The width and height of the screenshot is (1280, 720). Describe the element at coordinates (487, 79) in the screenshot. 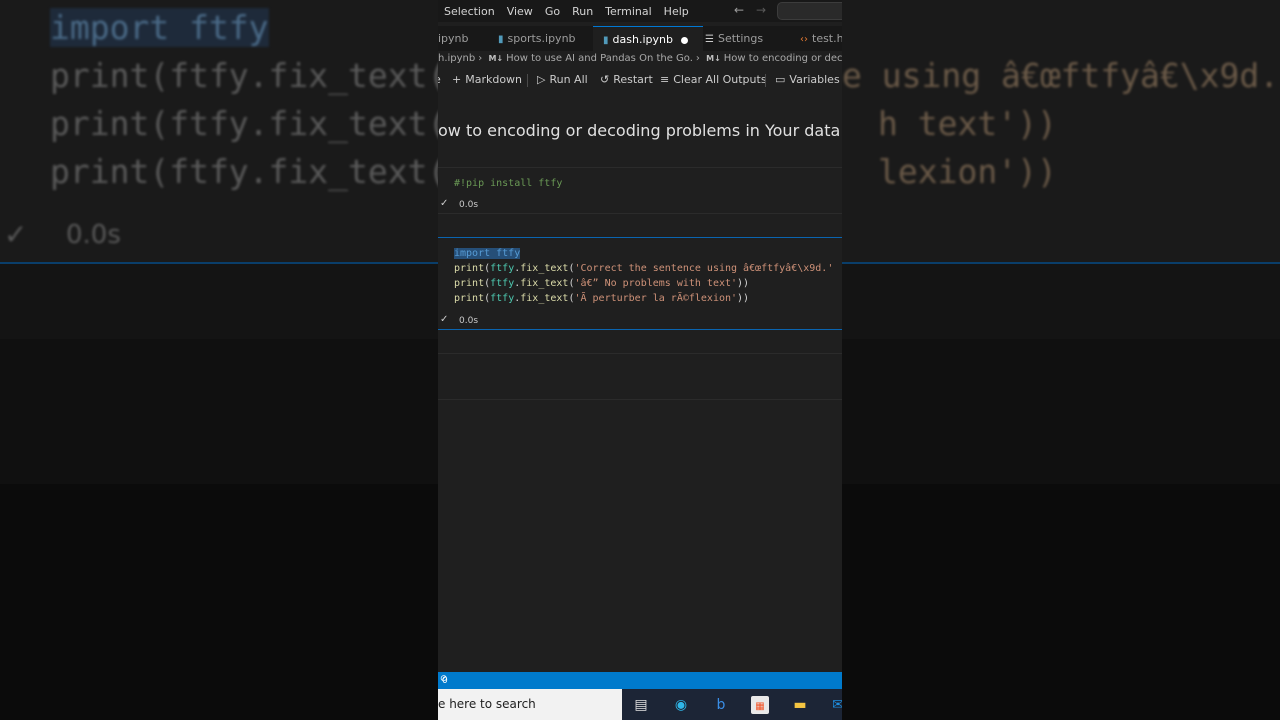

I see `add-markdown-button: + Markdown` at that location.